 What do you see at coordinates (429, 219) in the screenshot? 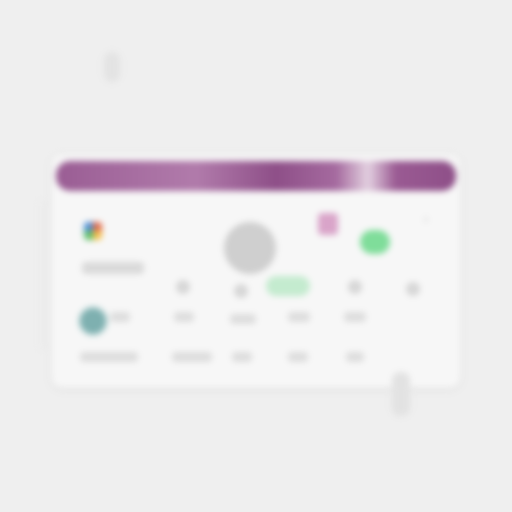
I see `chevron-right-icon: ›` at bounding box center [429, 219].